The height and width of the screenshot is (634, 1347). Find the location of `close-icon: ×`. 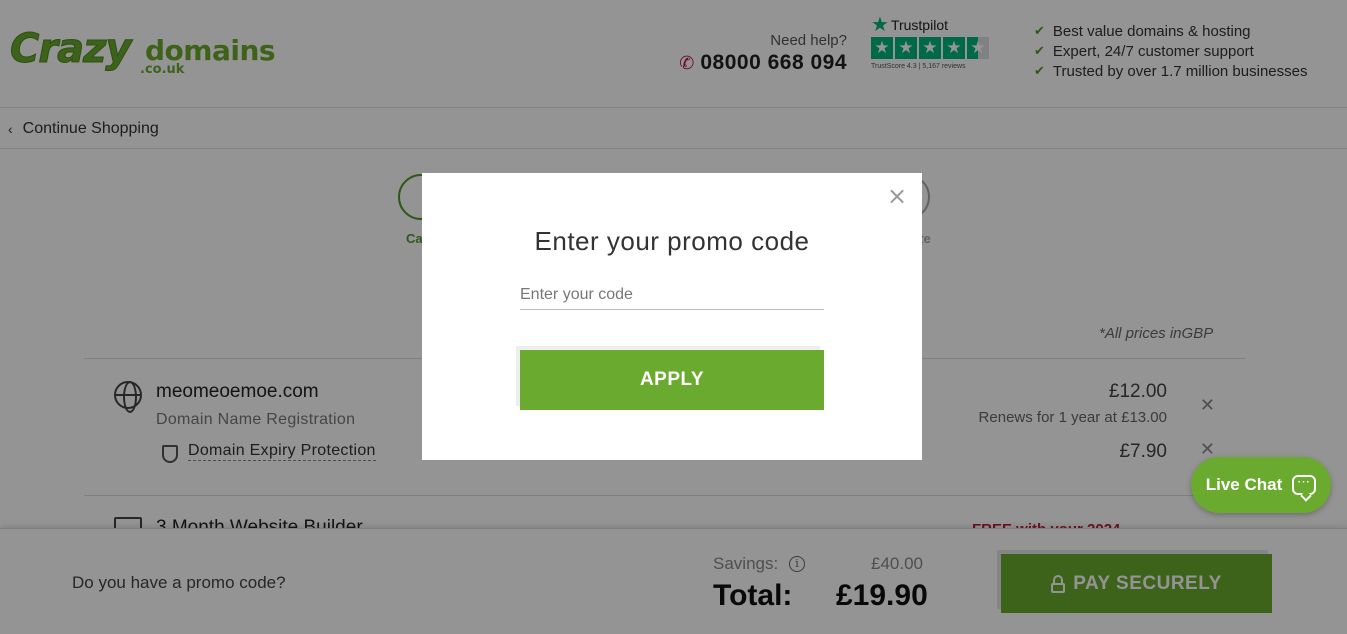

close-icon: × is located at coordinates (897, 196).